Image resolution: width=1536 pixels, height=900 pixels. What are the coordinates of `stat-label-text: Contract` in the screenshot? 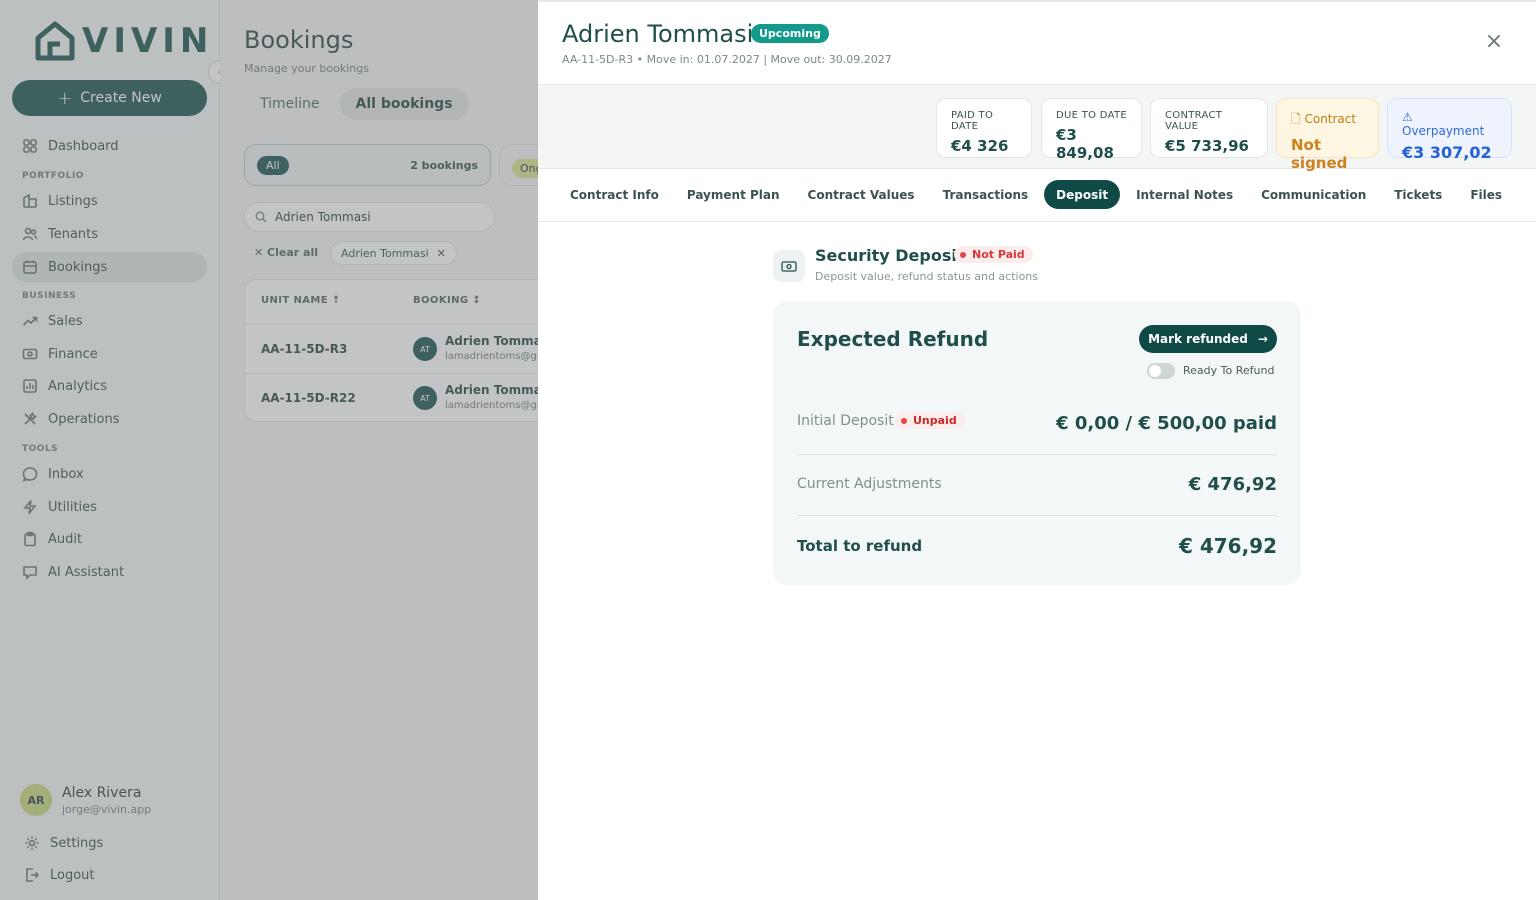 It's located at (1330, 119).